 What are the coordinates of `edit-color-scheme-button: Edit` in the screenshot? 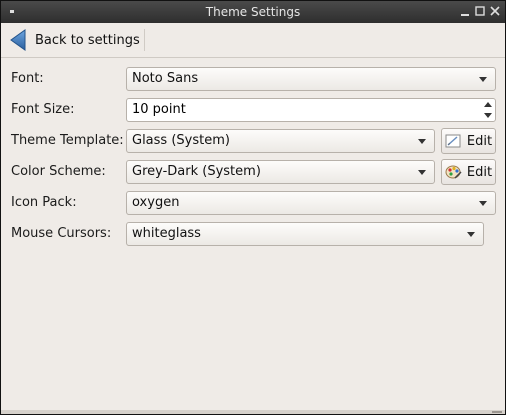 It's located at (468, 172).